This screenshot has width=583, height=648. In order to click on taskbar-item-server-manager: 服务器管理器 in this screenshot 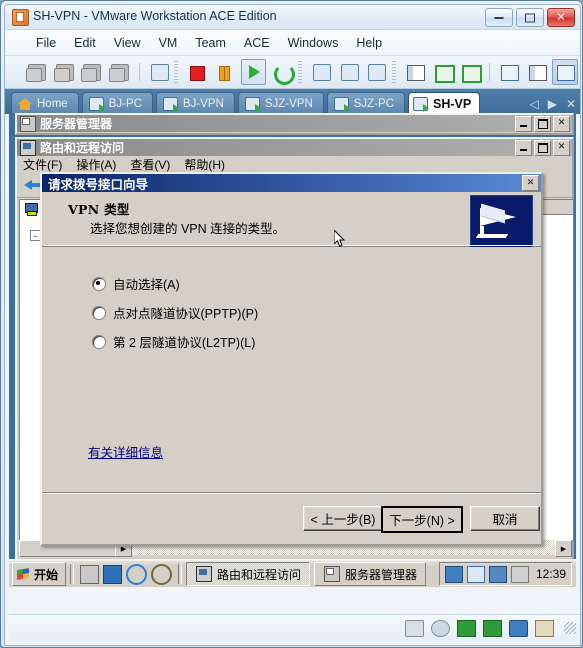, I will do `click(370, 574)`.